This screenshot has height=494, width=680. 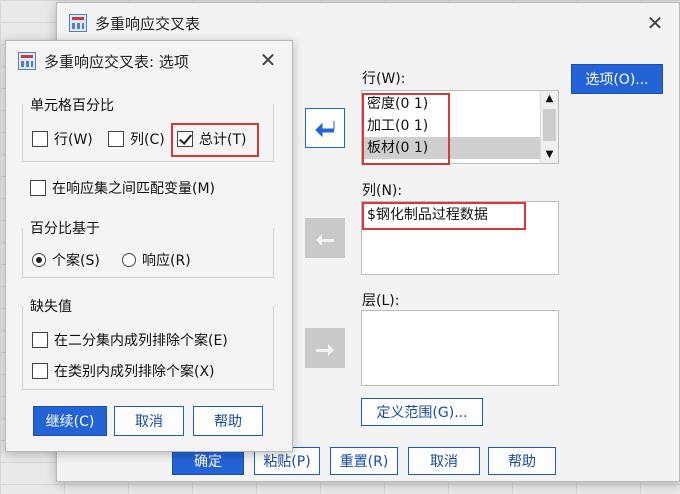 I want to click on layers-label: 层(L):, so click(x=381, y=301).